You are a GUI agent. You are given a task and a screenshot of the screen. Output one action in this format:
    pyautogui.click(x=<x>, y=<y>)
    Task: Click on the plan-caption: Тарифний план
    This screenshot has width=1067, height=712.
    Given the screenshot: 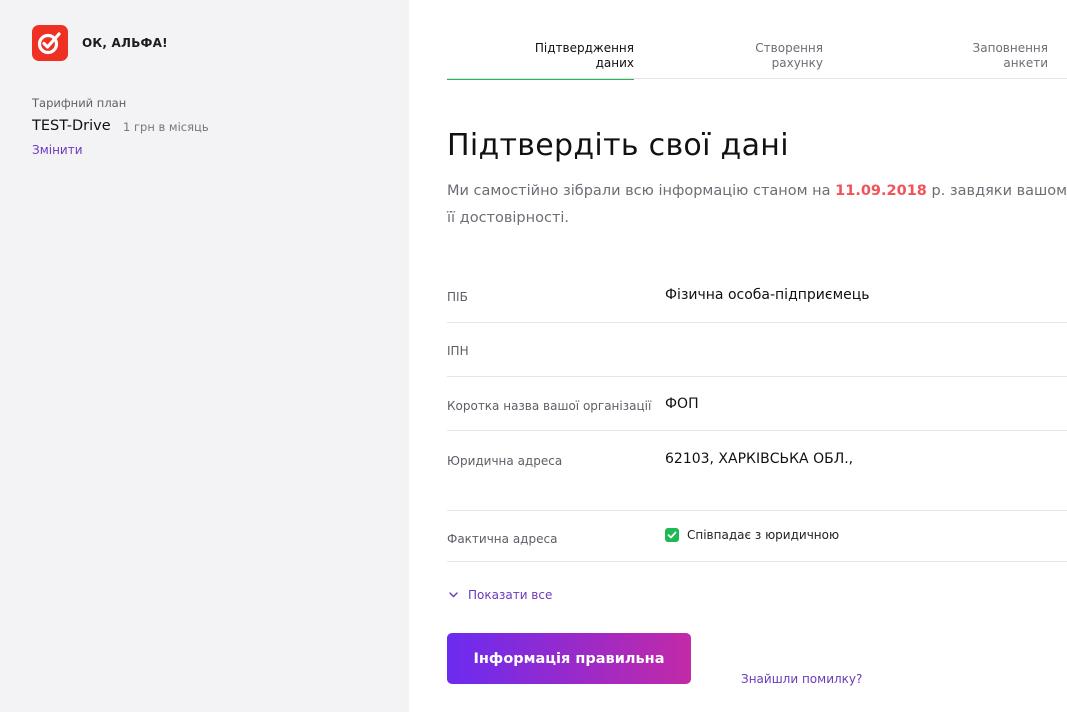 What is the action you would take?
    pyautogui.click(x=79, y=103)
    